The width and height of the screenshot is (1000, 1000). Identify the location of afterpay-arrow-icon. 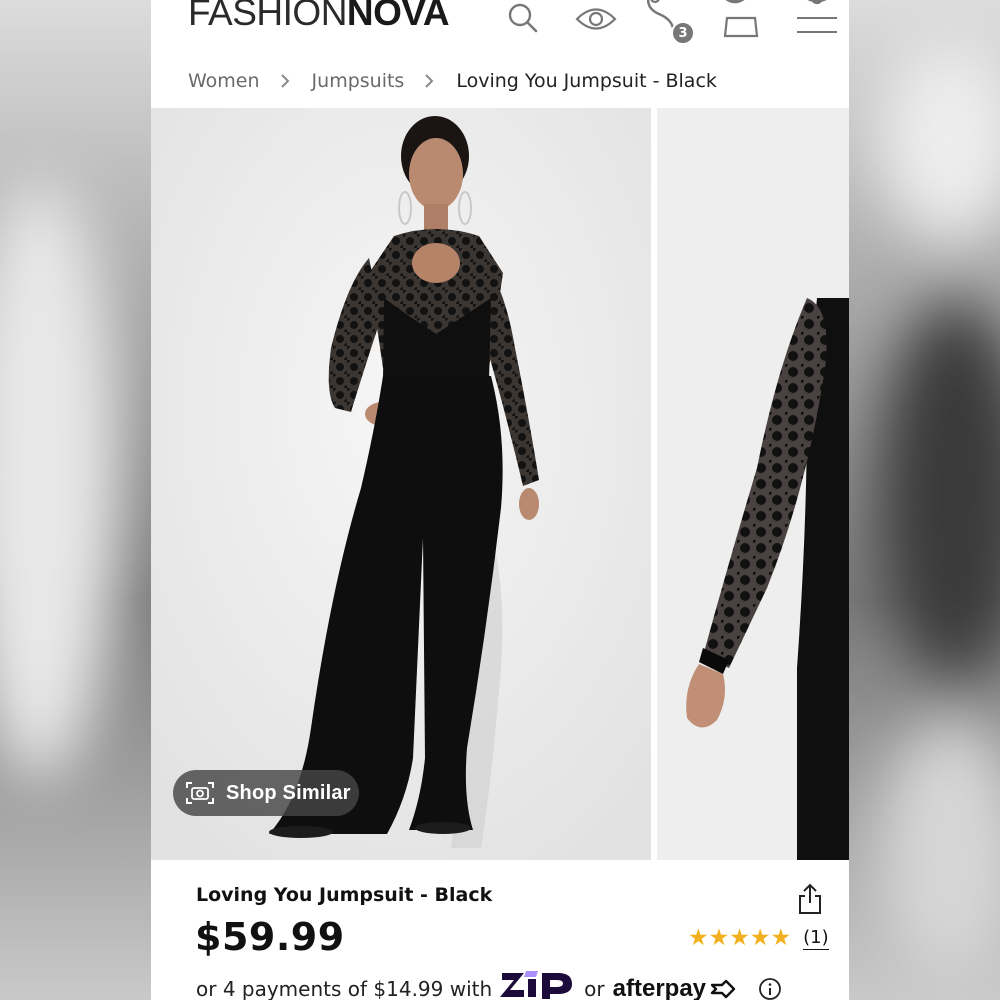
(723, 988).